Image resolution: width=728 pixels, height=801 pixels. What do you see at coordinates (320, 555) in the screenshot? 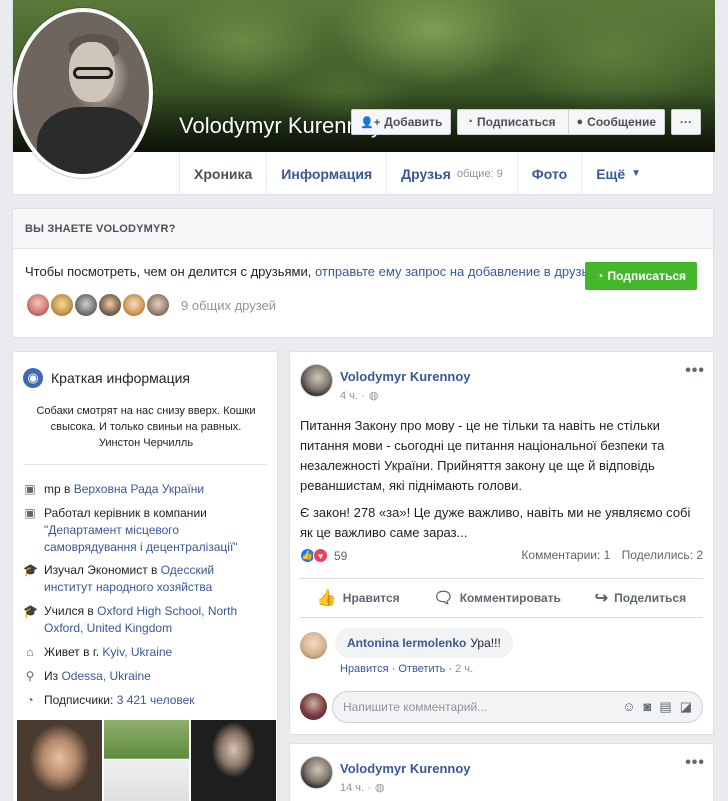
I see `love-reaction-icon: ♥` at bounding box center [320, 555].